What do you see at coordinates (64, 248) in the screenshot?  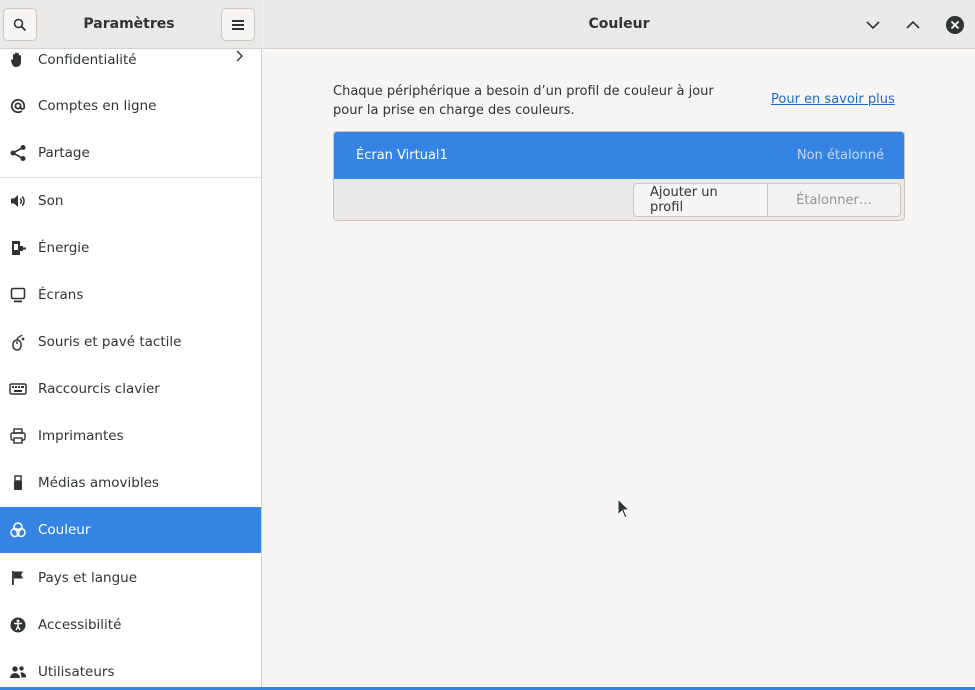 I see `sidebar-item-label: Énergie` at bounding box center [64, 248].